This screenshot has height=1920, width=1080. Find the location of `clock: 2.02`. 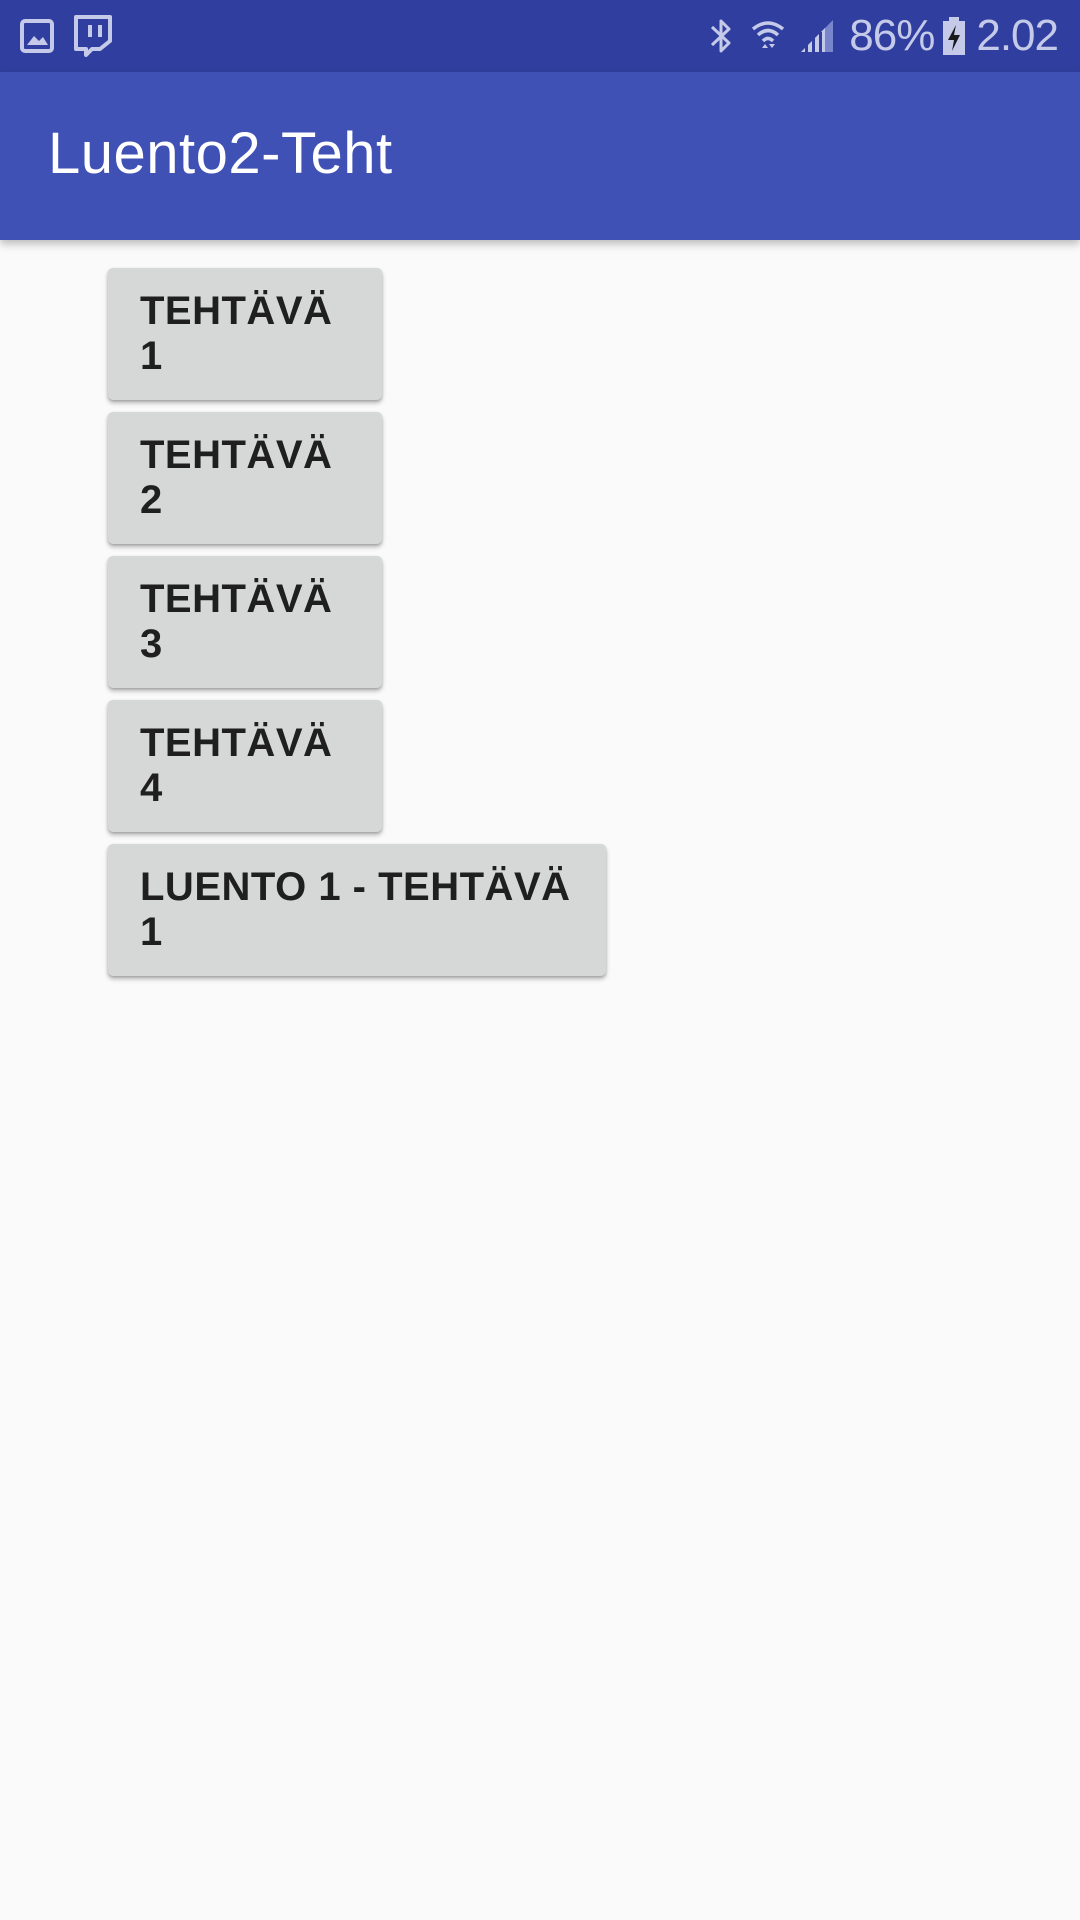

clock: 2.02 is located at coordinates (1017, 35).